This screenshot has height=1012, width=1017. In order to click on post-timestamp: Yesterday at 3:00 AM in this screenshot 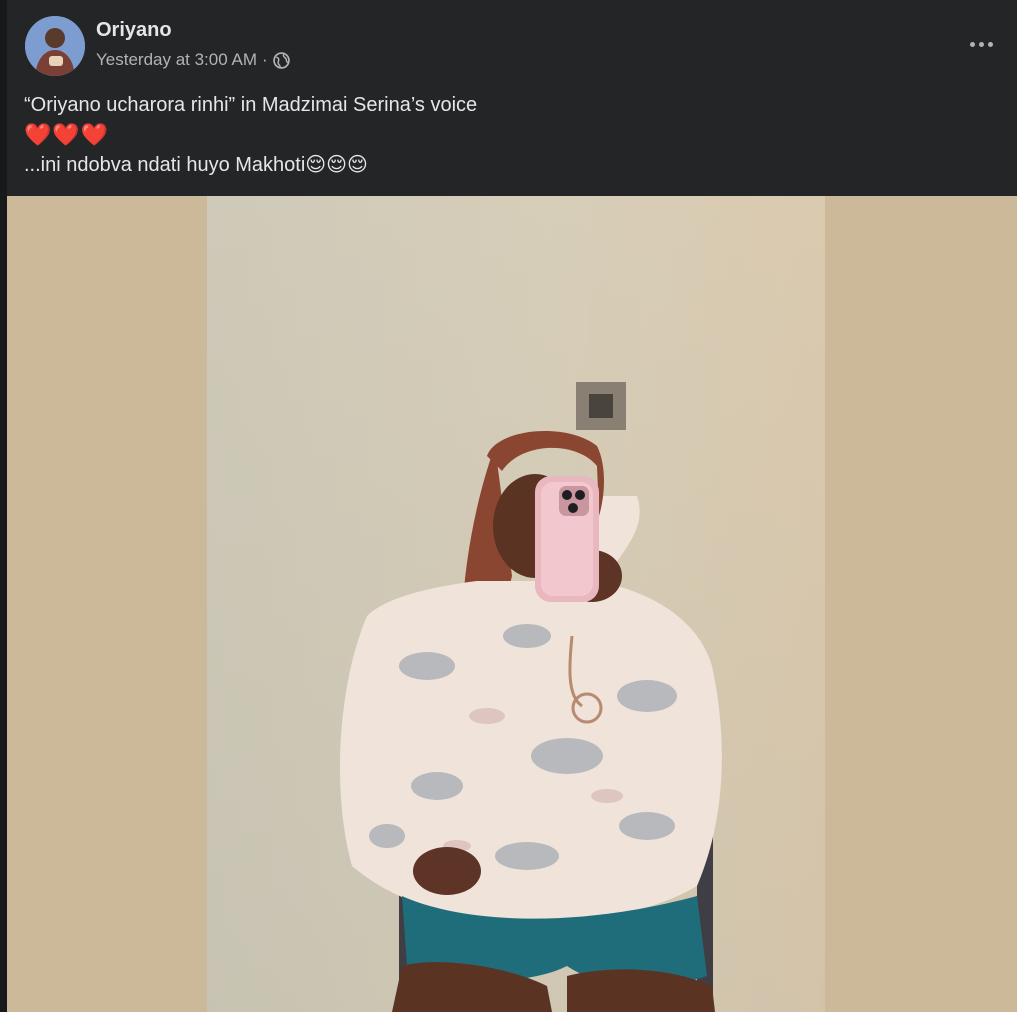, I will do `click(176, 60)`.